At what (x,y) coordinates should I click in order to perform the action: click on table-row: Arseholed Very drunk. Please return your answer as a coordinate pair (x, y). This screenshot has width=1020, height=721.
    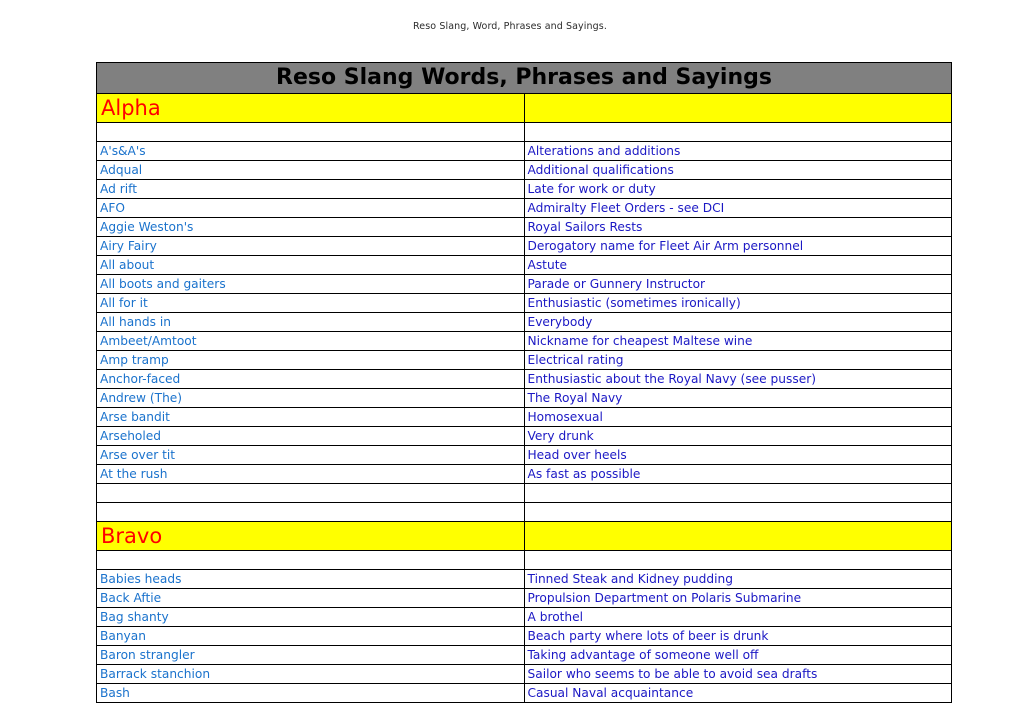
    Looking at the image, I should click on (524, 436).